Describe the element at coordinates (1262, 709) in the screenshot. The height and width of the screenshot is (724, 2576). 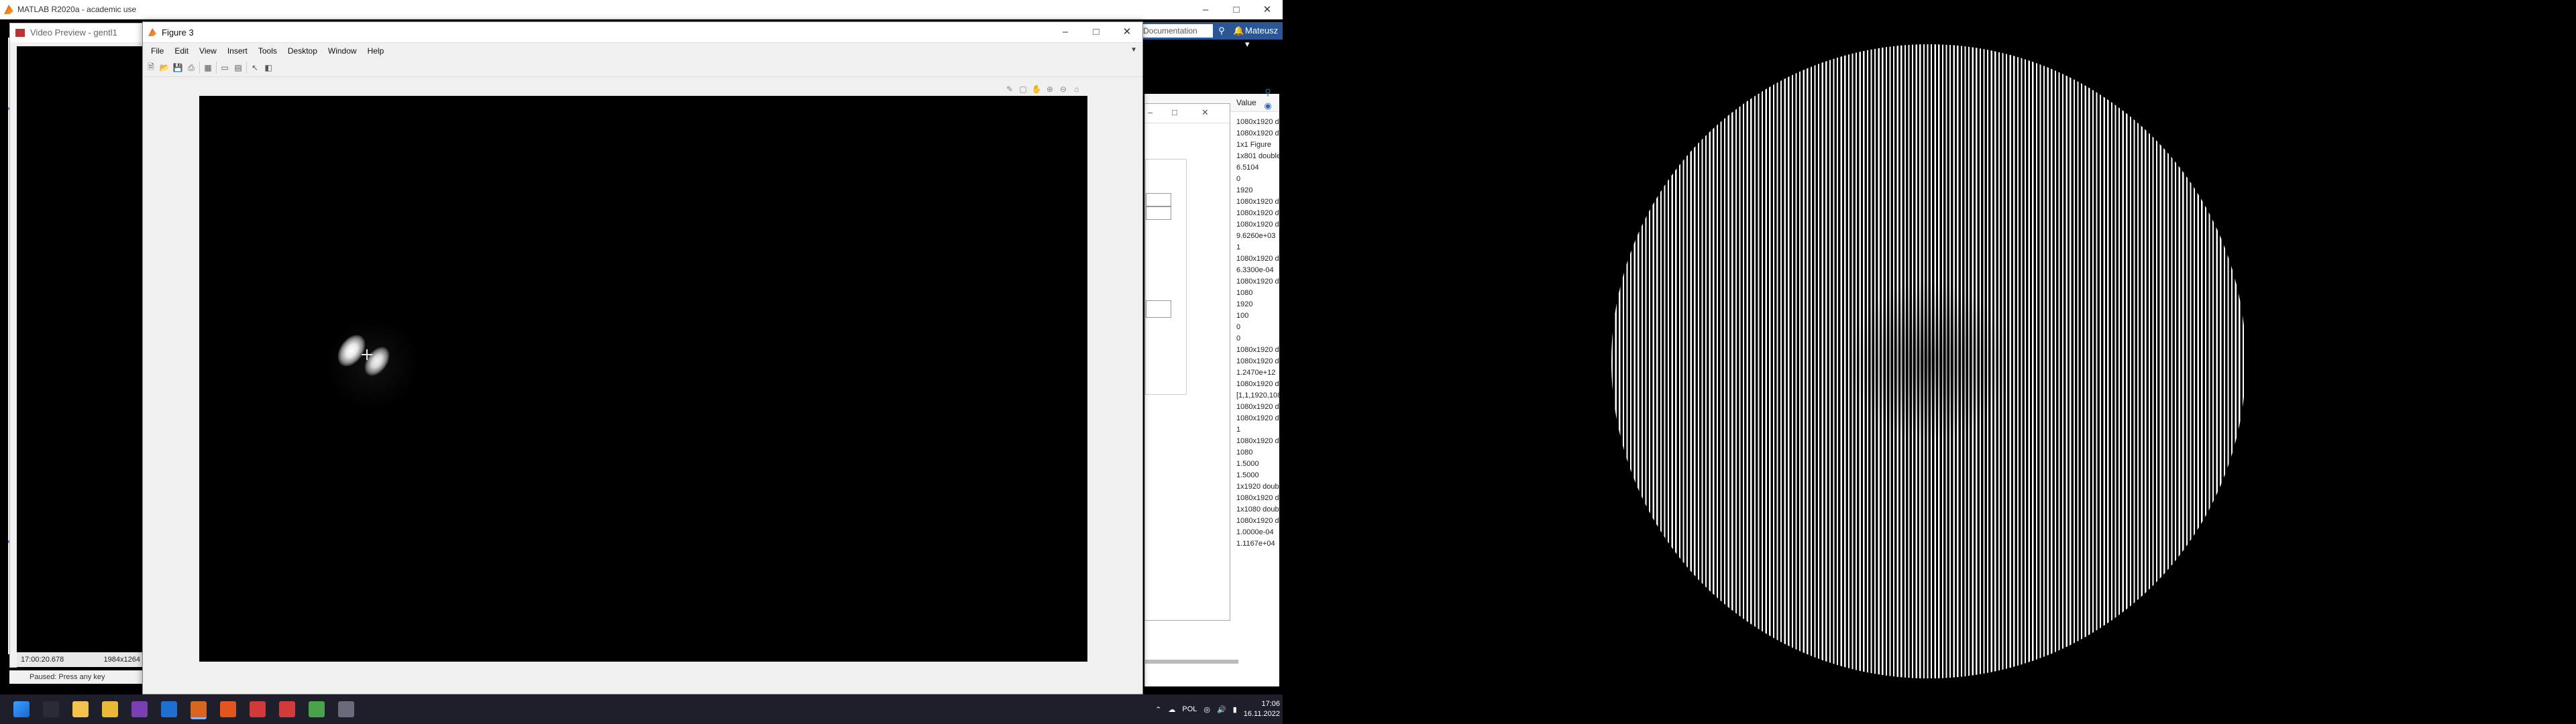
I see `clock: 17:06 16.11.2022` at that location.